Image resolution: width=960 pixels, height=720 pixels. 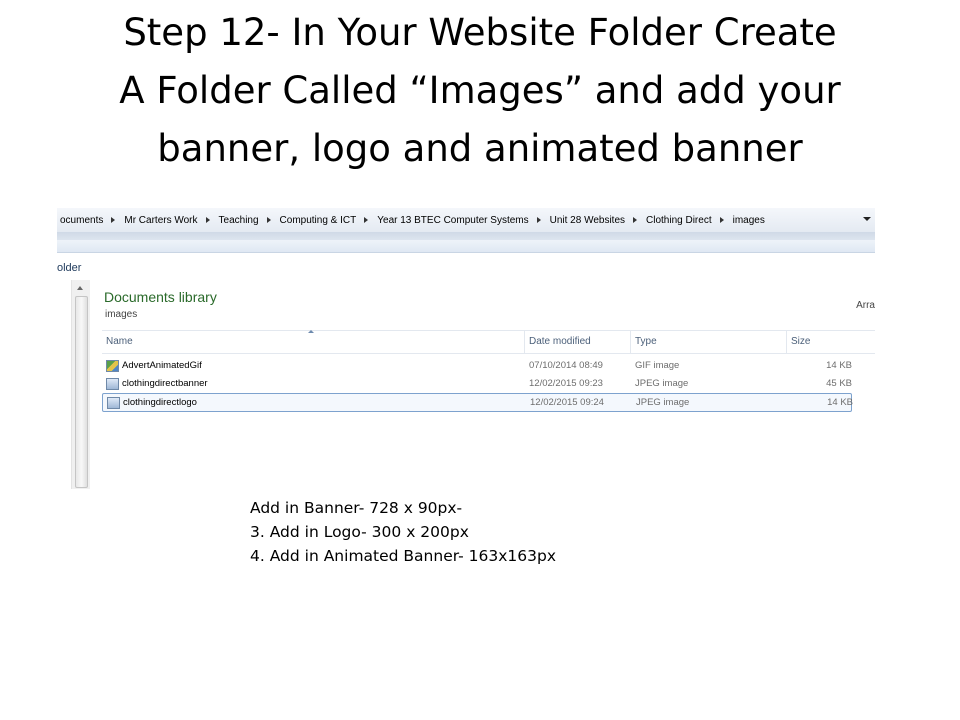 I want to click on column-headers: Name Date modified Type Size, so click(x=488, y=342).